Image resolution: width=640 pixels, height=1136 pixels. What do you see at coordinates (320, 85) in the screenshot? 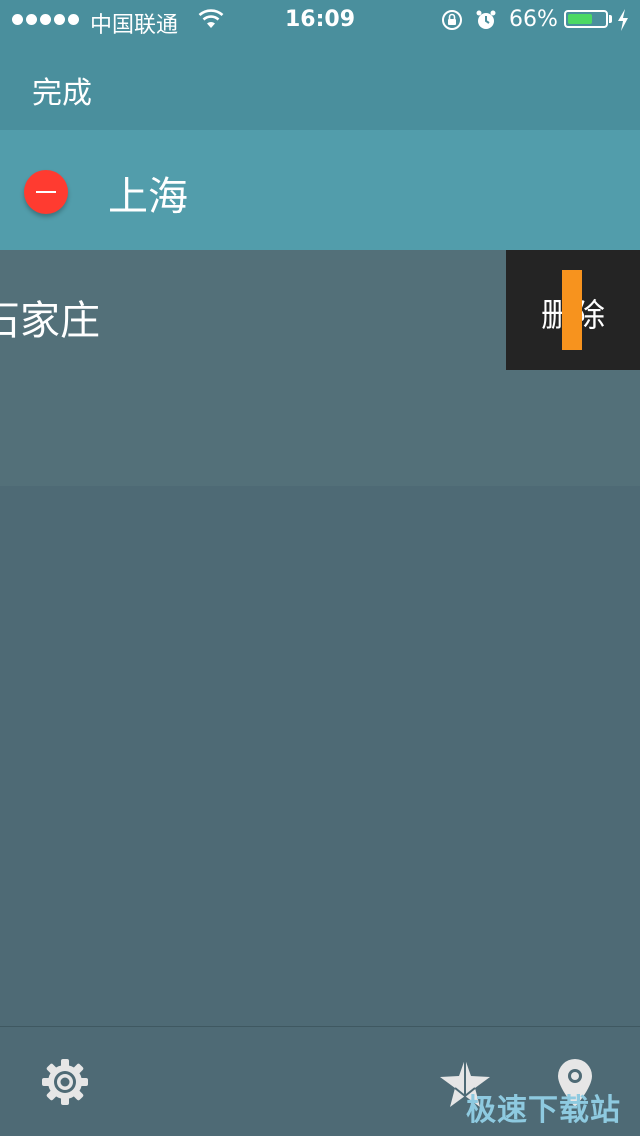
I see `nav-bar: 完成` at bounding box center [320, 85].